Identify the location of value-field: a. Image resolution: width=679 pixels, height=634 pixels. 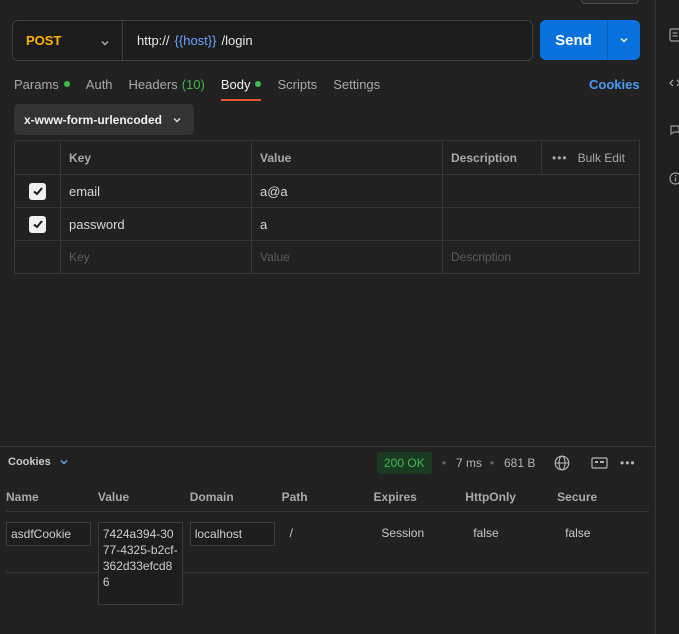
(346, 224).